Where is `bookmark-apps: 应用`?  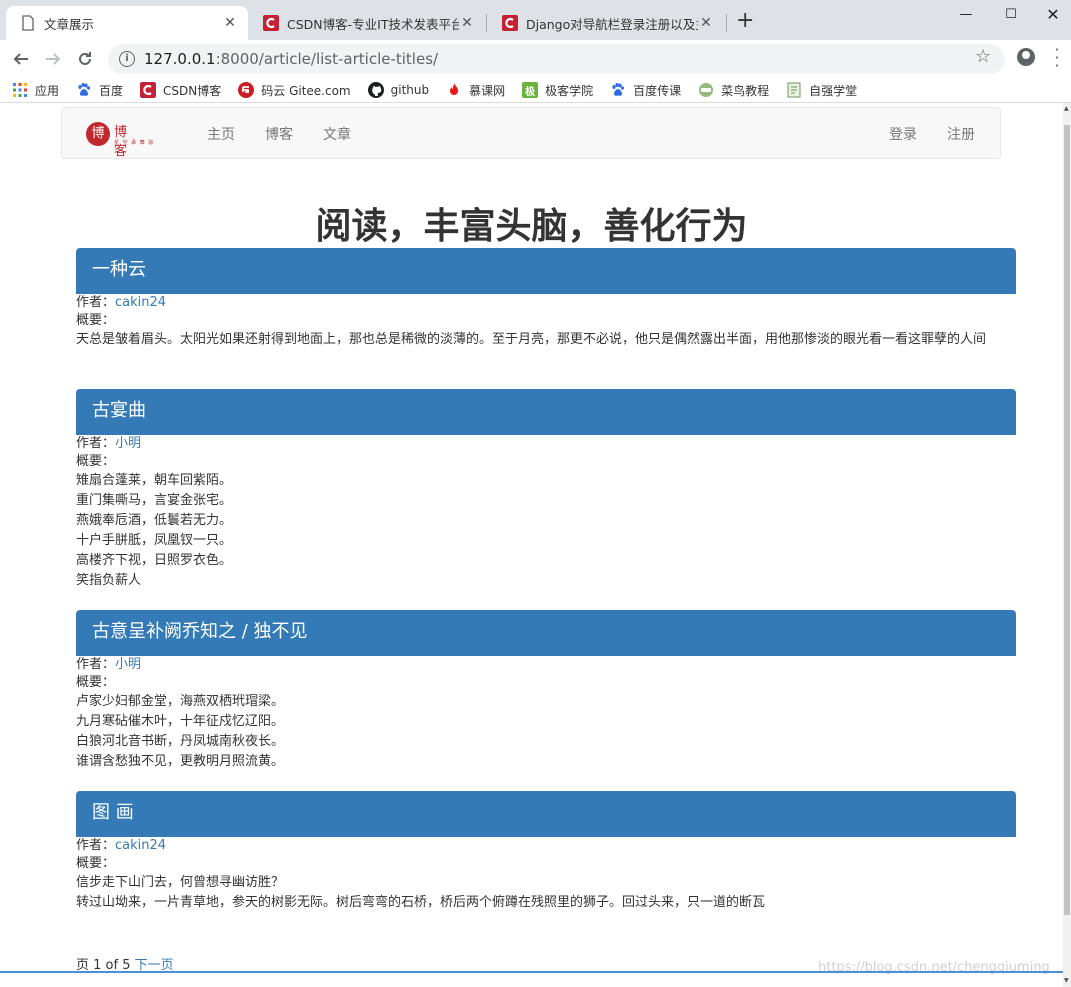
bookmark-apps: 应用 is located at coordinates (35, 90).